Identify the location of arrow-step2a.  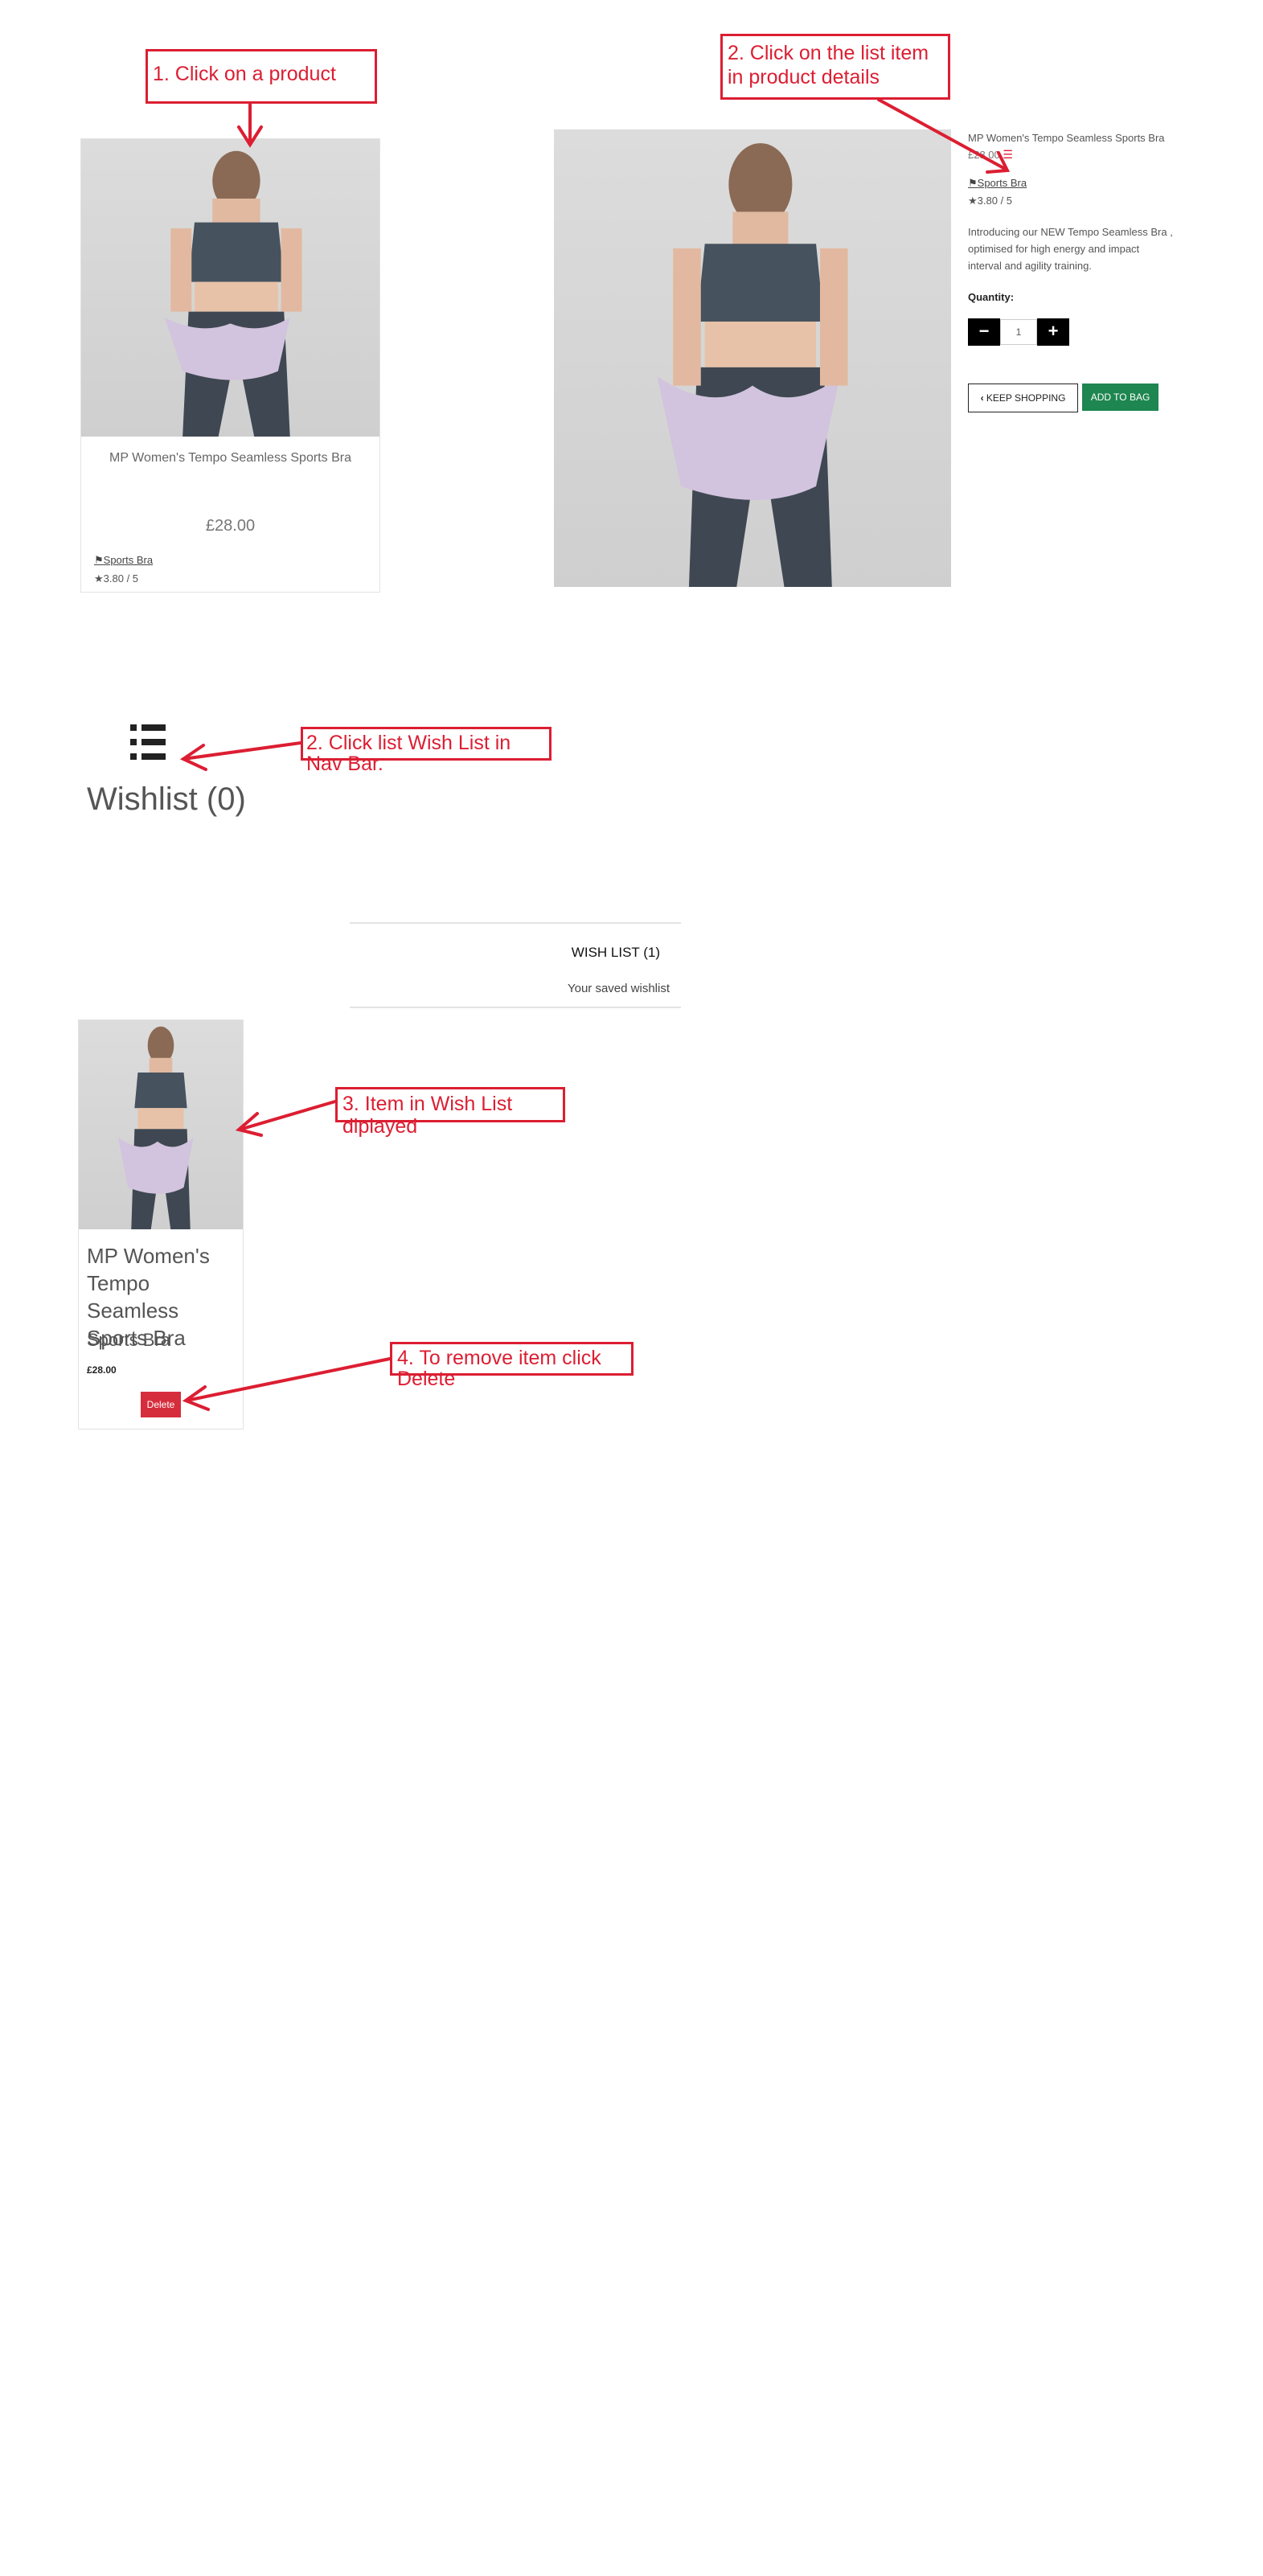
(942, 134).